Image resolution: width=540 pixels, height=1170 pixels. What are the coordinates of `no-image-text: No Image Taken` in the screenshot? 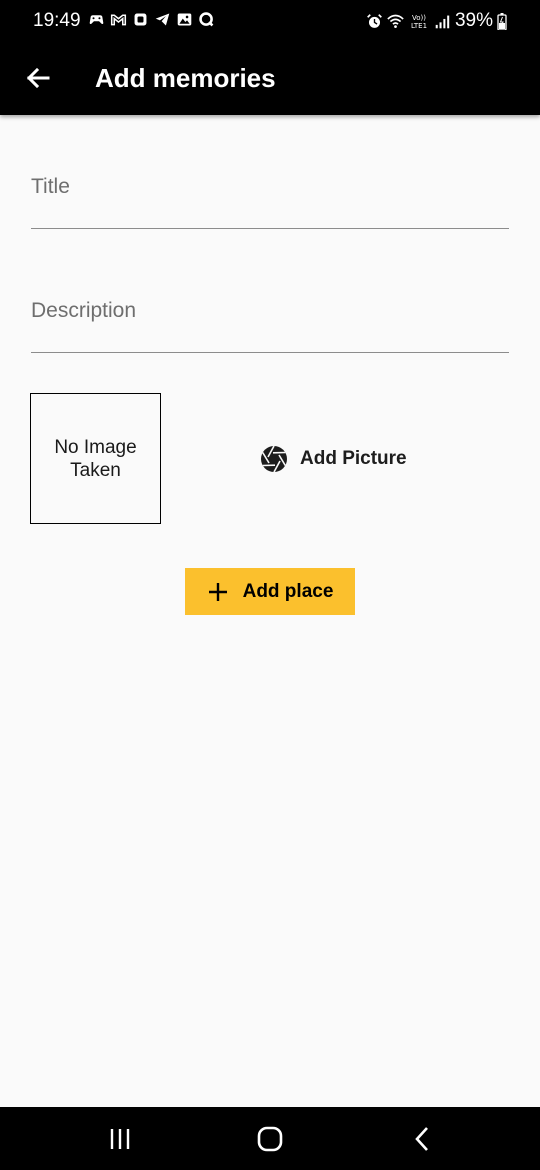 It's located at (95, 458).